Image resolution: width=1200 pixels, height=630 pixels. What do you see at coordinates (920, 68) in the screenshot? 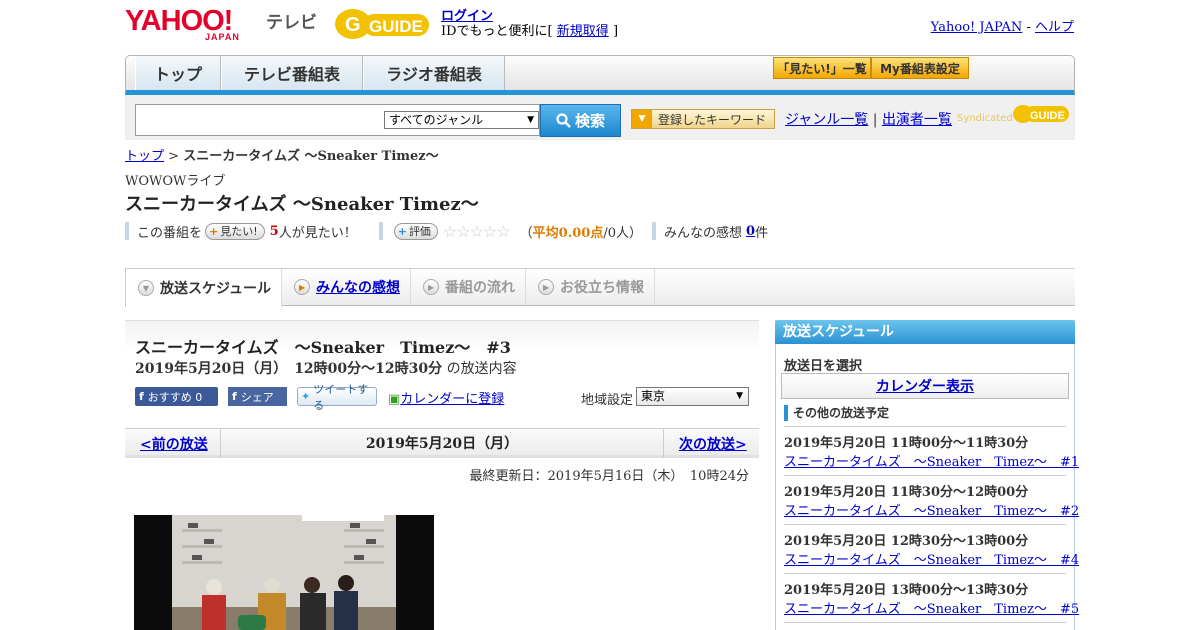
I see `my-settings-button: My番組表設定` at bounding box center [920, 68].